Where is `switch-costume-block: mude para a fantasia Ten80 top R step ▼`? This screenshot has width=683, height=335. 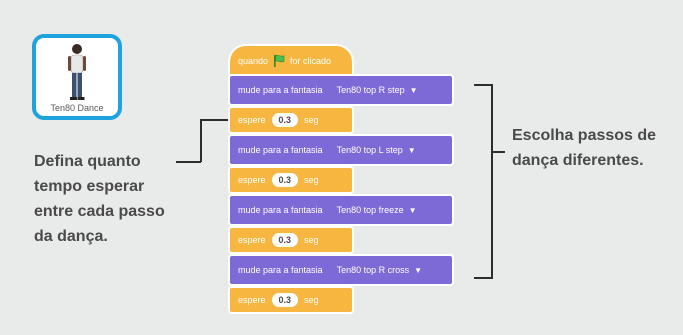 switch-costume-block: mude para a fantasia Ten80 top R step ▼ is located at coordinates (341, 90).